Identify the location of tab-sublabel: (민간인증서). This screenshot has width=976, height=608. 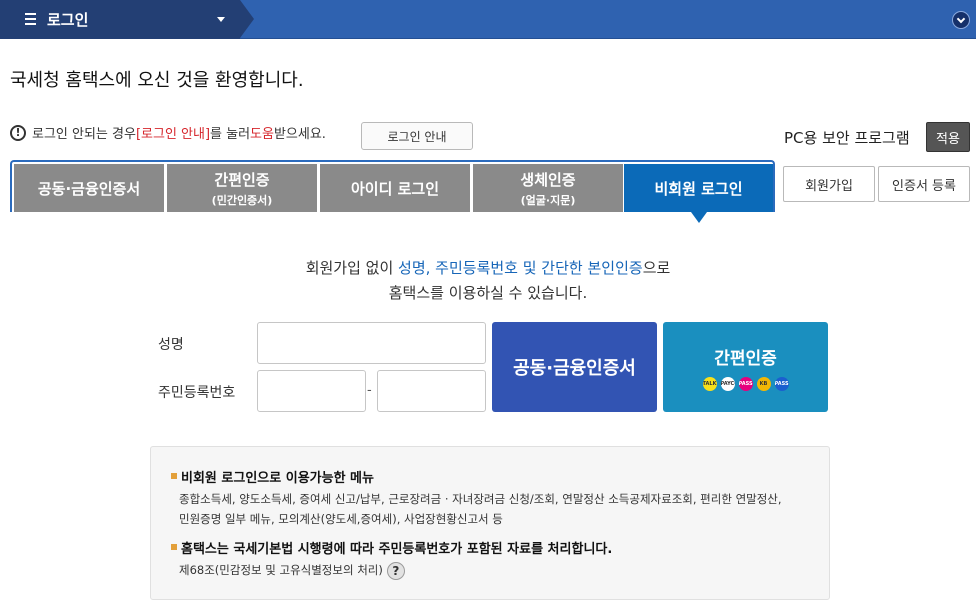
(242, 200).